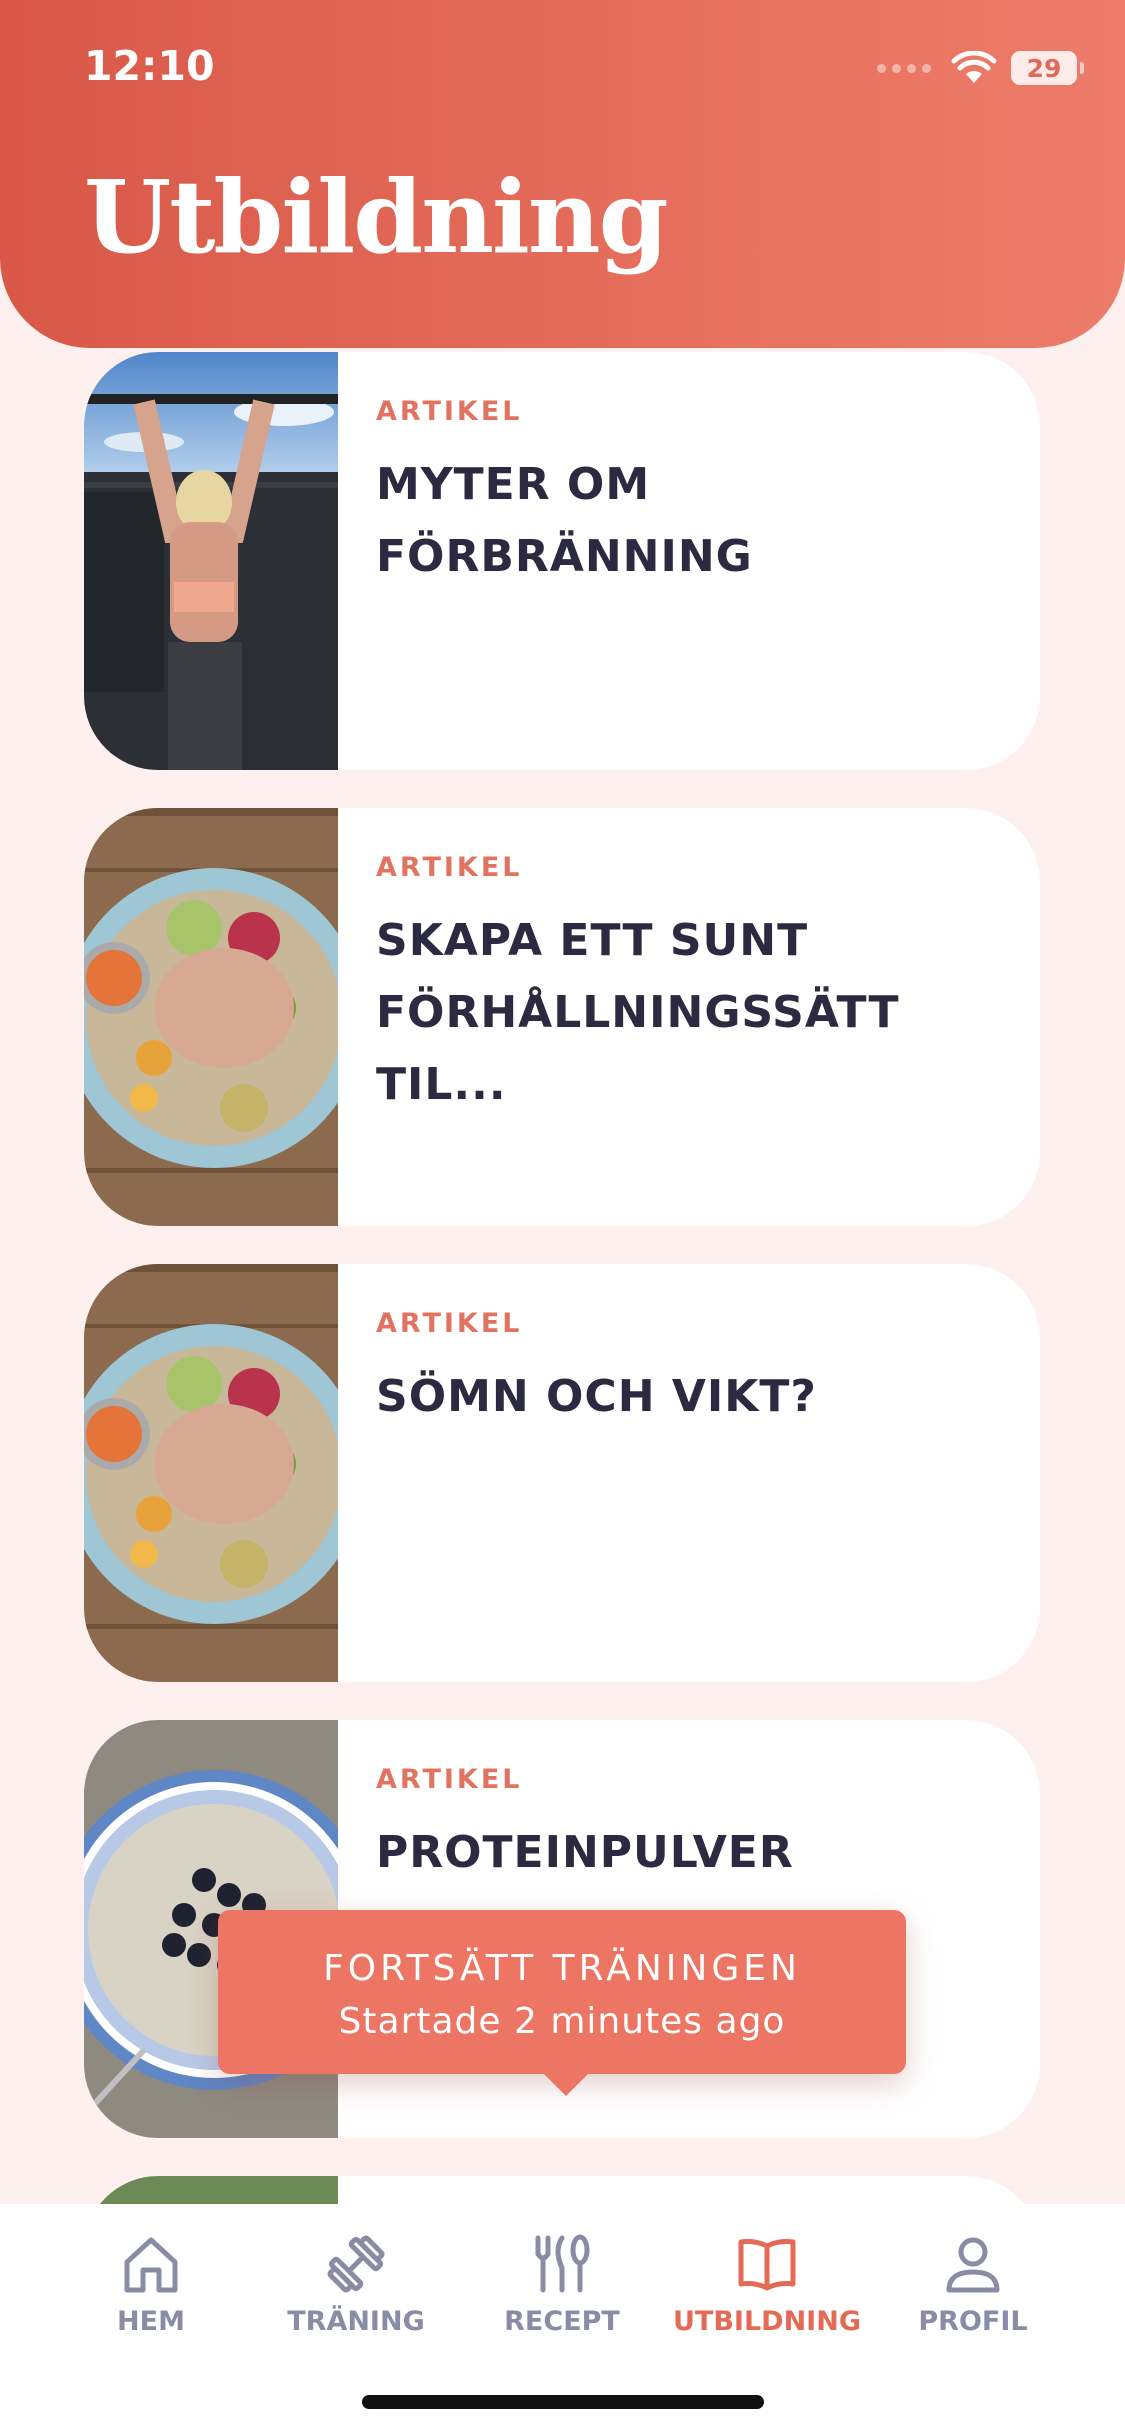 The image size is (1125, 2436). I want to click on dumbbell-icon, so click(356, 2264).